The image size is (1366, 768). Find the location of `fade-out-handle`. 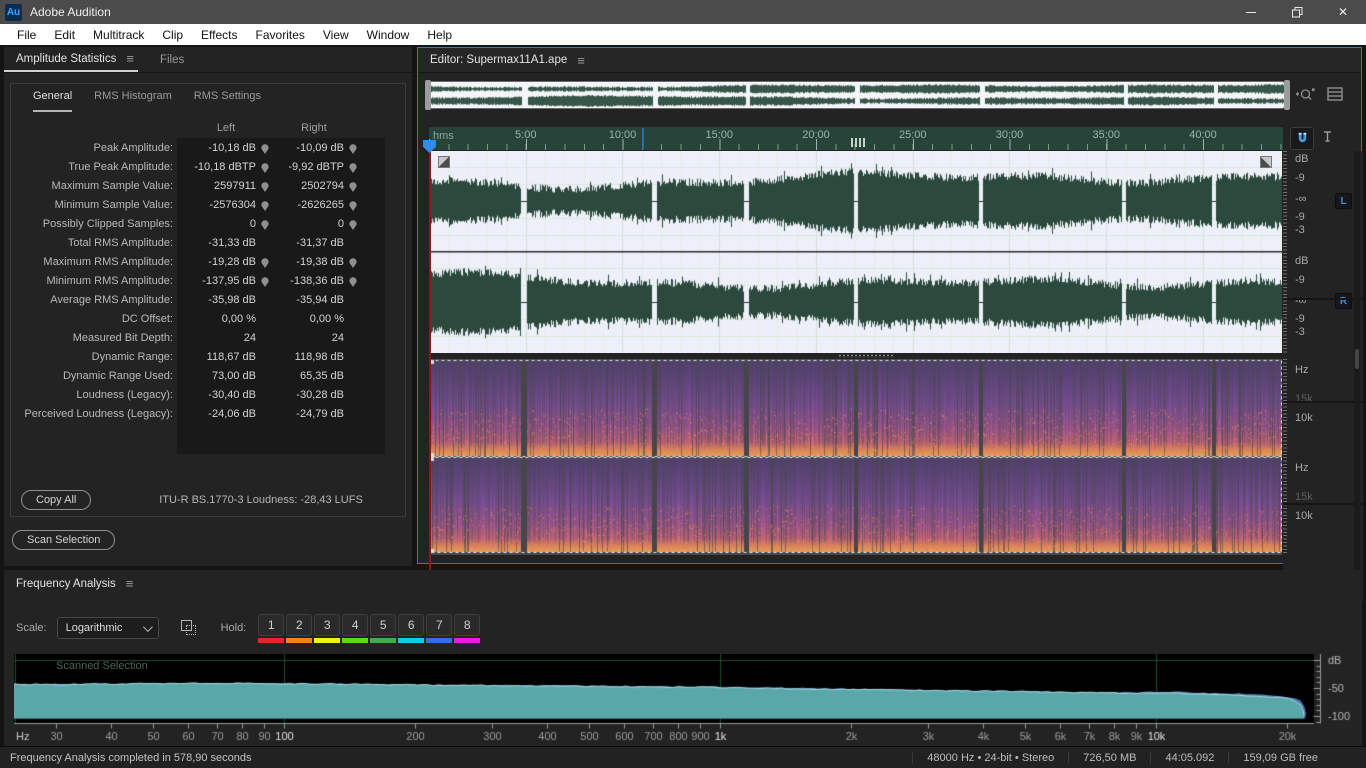

fade-out-handle is located at coordinates (1266, 162).